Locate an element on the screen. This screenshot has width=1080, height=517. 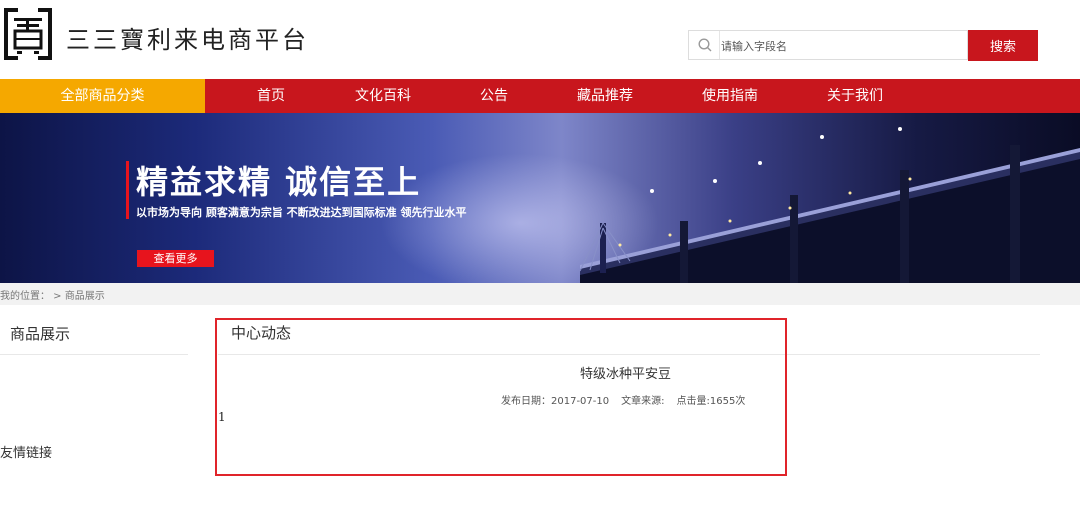
site-title: 三三寶利来电商平台 is located at coordinates (187, 37).